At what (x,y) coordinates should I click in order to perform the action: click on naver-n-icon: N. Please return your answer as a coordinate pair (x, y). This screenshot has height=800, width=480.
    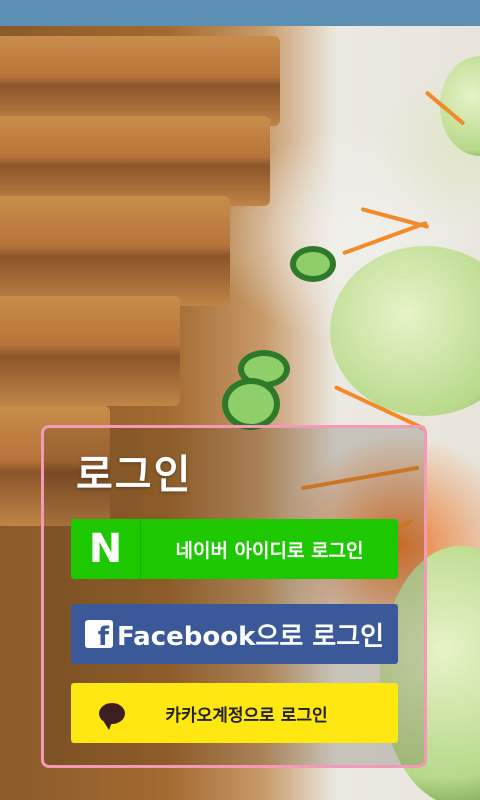
    Looking at the image, I should click on (106, 549).